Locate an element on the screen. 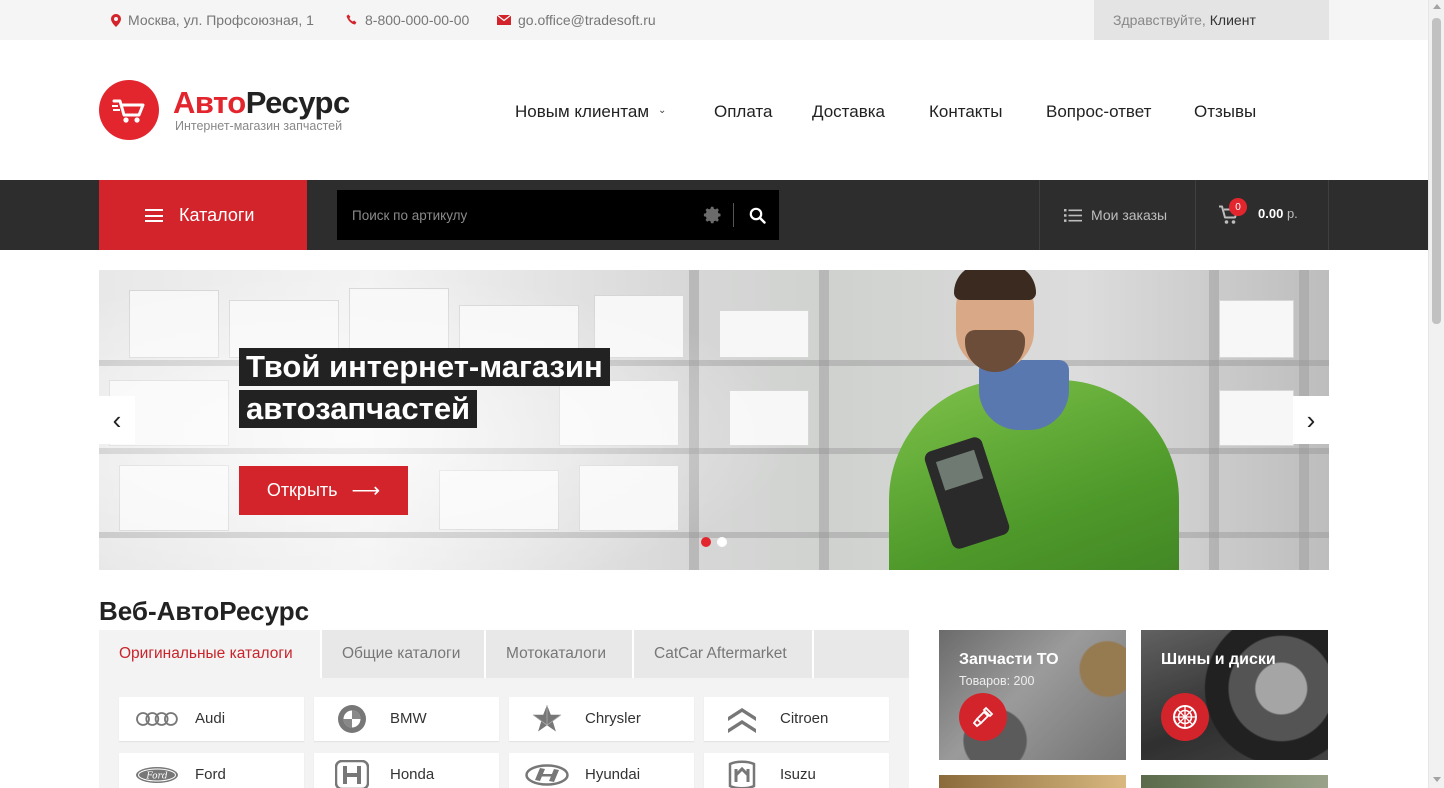  nav-faq: Вопрос-ответ is located at coordinates (1098, 112).